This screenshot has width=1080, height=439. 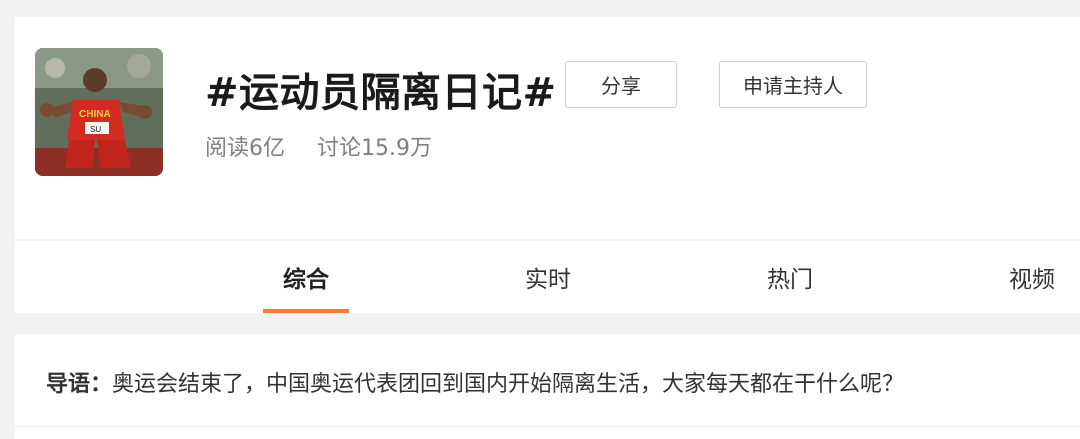 What do you see at coordinates (793, 84) in the screenshot?
I see `apply-host-button: 申请主持人` at bounding box center [793, 84].